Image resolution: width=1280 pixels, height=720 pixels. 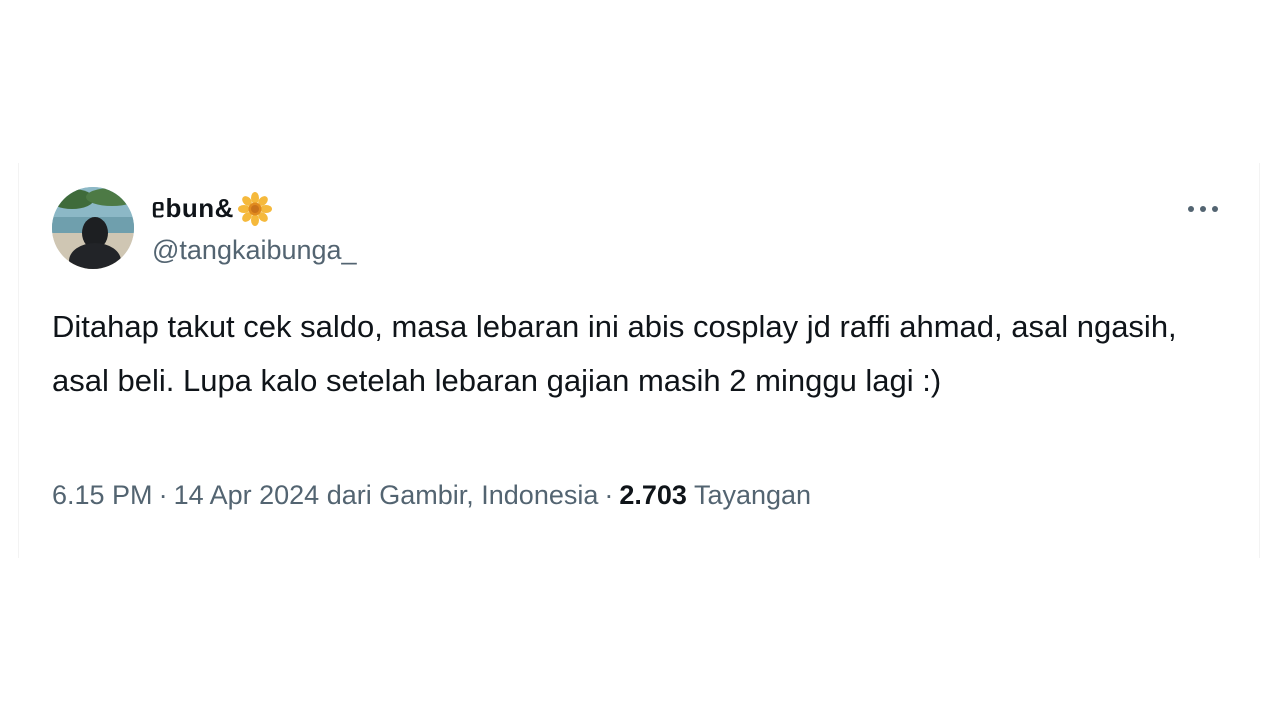 I want to click on avatar-image, so click(x=93, y=228).